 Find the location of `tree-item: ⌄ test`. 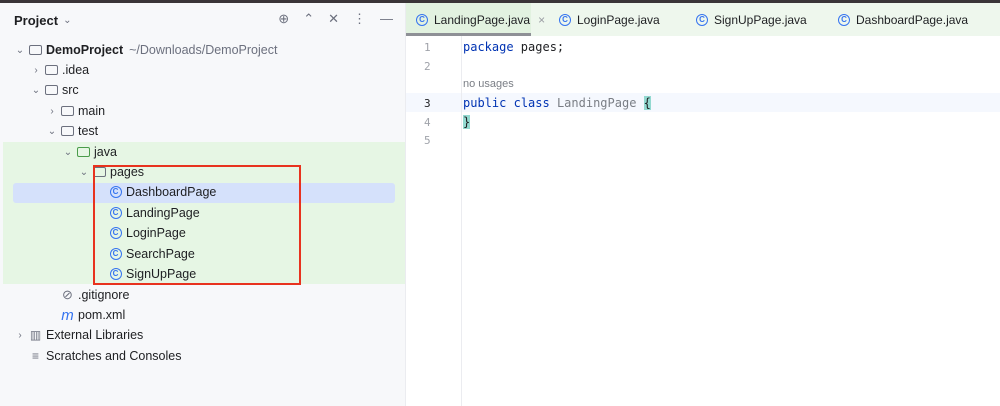

tree-item: ⌄ test is located at coordinates (71, 131).